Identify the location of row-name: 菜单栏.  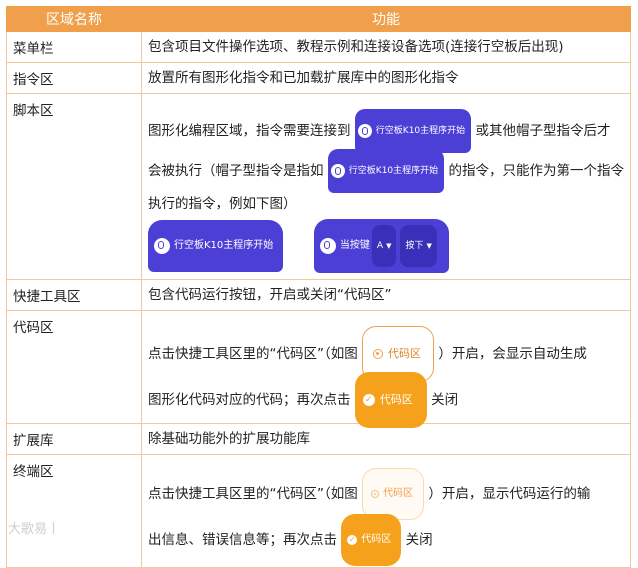
(74, 47).